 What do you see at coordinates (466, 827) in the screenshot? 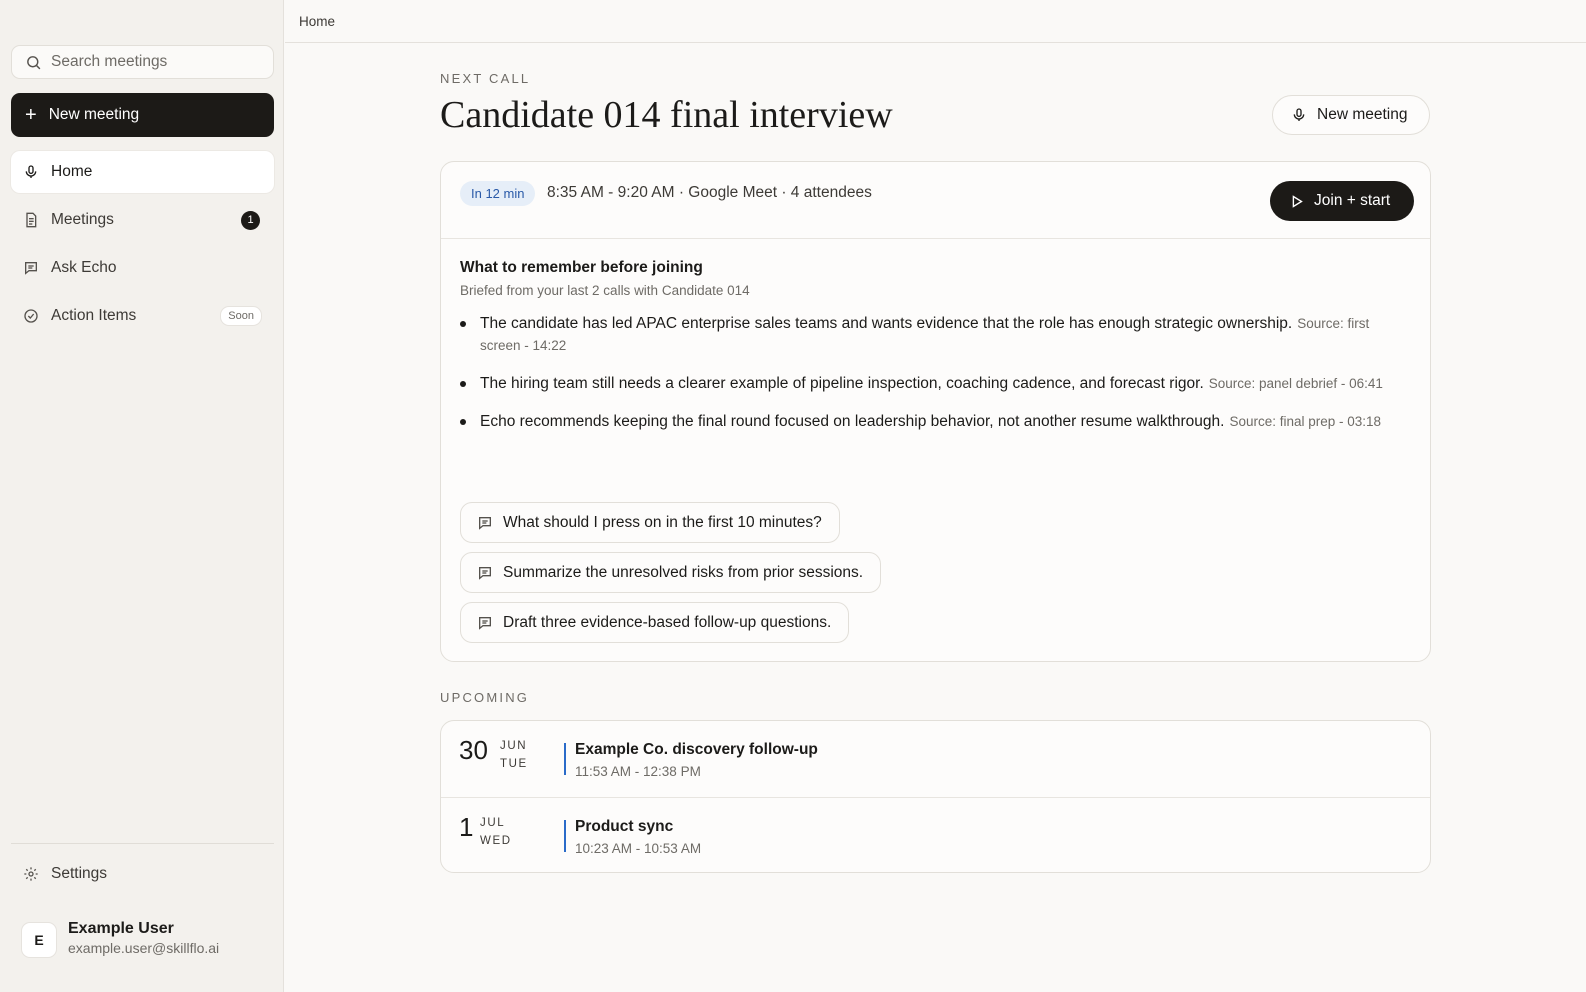
I see `meeting-day: 1` at bounding box center [466, 827].